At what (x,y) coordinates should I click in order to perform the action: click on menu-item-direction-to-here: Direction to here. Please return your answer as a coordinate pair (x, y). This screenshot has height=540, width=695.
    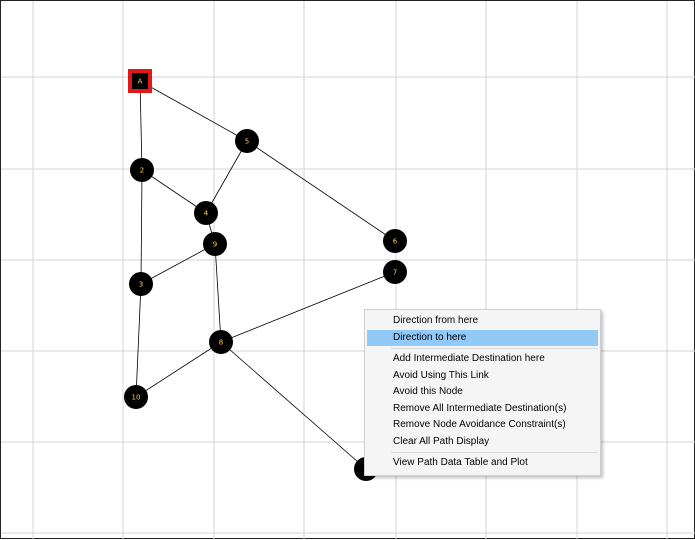
    Looking at the image, I should click on (482, 337).